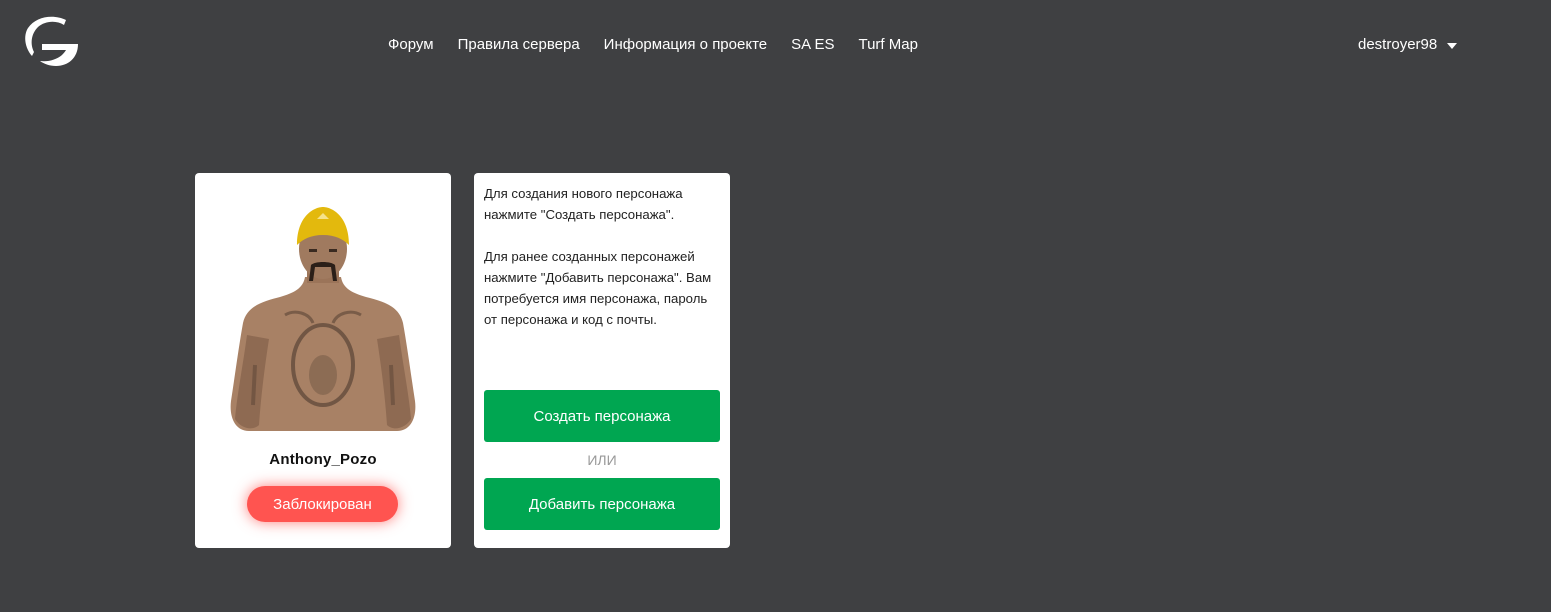 This screenshot has height=612, width=1551. I want to click on g-logo-icon, so click(51, 41).